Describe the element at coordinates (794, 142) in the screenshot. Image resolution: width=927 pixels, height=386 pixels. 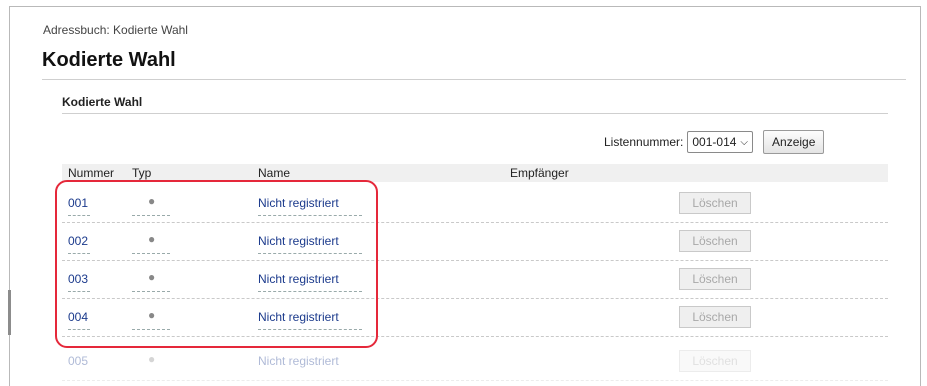
I see `display-button: Anzeige` at that location.